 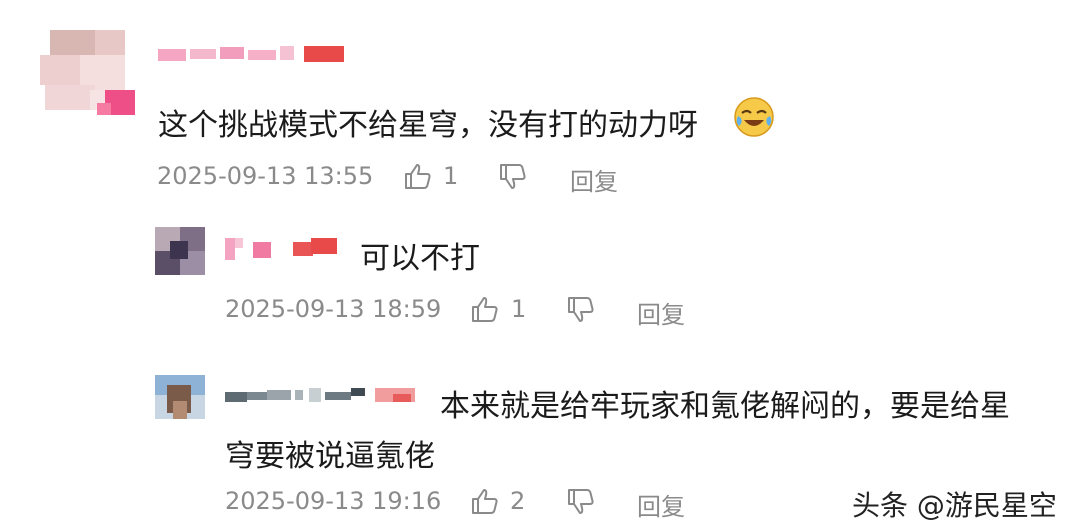 I want to click on watermark: 头条 @游民星空, so click(x=954, y=505).